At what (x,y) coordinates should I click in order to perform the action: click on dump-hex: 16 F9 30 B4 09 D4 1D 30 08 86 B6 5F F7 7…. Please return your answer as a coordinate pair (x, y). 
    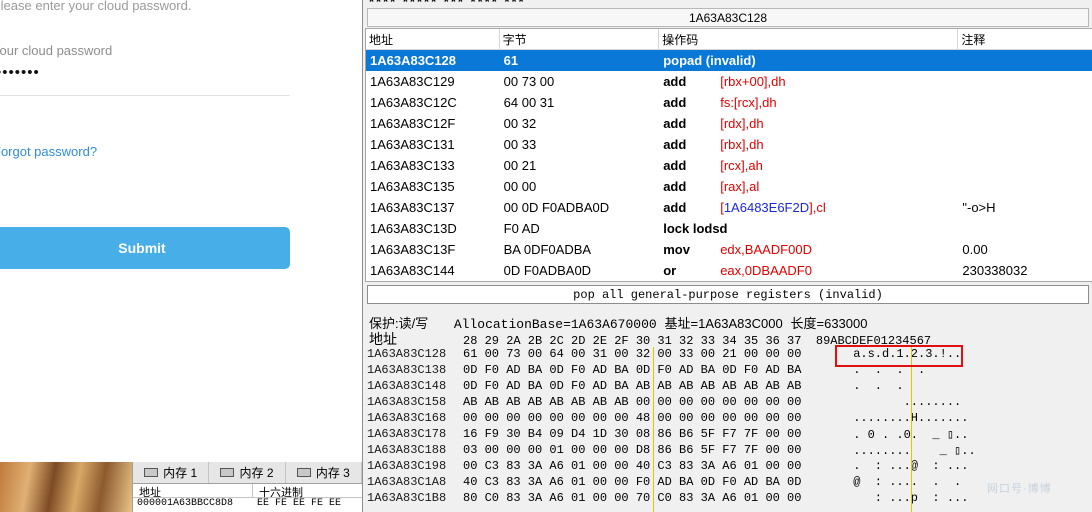
    Looking at the image, I should click on (632, 434).